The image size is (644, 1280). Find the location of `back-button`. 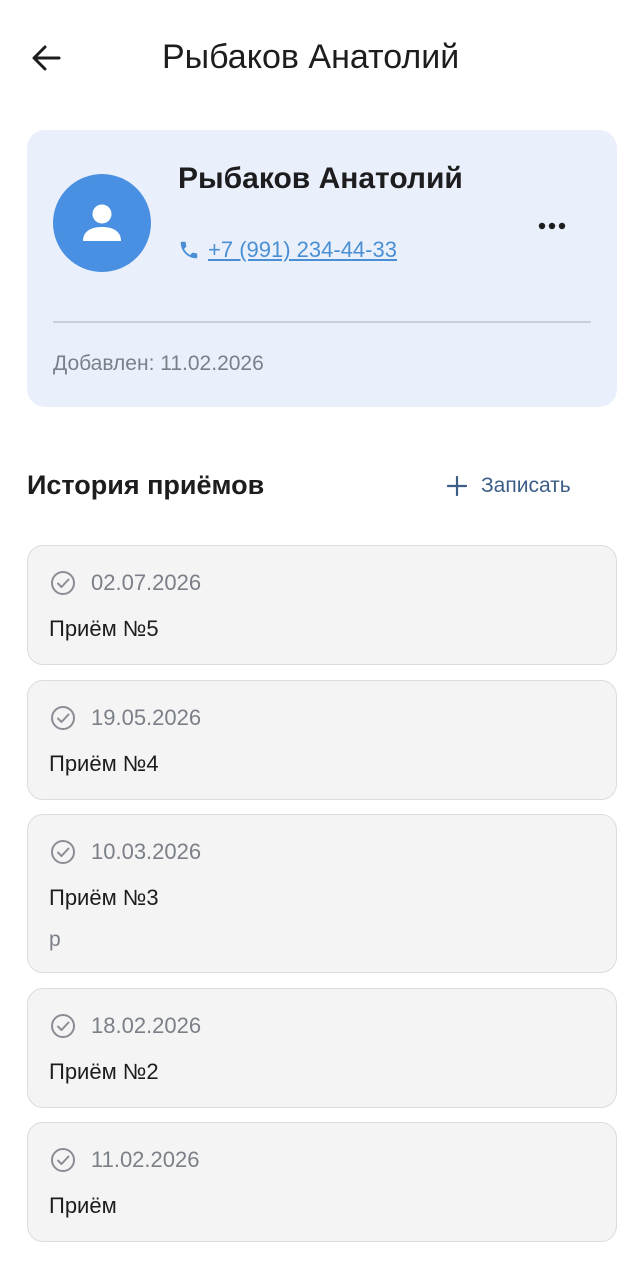

back-button is located at coordinates (46, 58).